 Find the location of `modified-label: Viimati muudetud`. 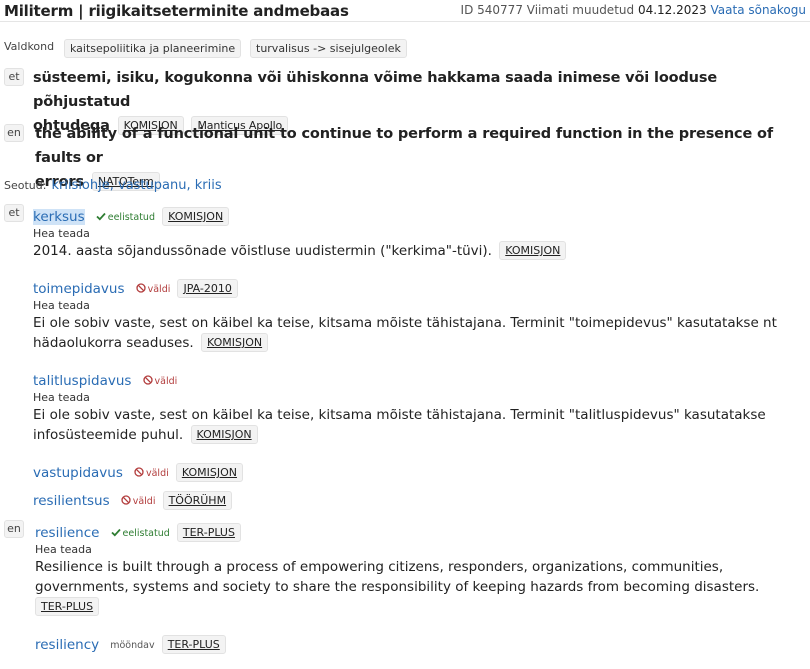

modified-label: Viimati muudetud is located at coordinates (580, 10).